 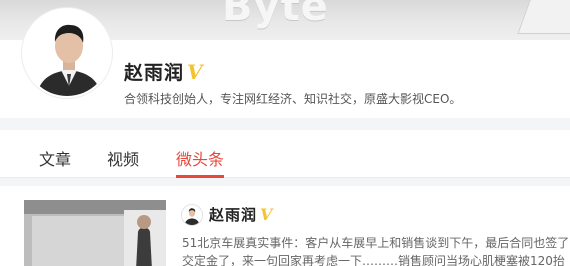 What do you see at coordinates (154, 71) in the screenshot?
I see `profile-name: 赵雨润` at bounding box center [154, 71].